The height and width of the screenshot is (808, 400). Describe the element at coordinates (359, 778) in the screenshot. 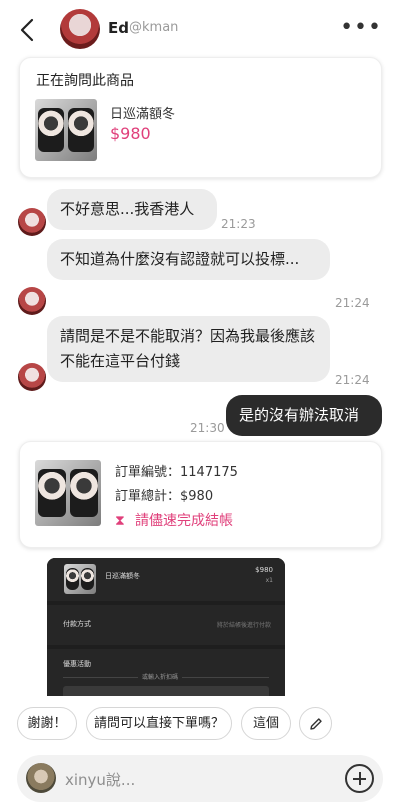

I see `add-attachment-icon` at that location.